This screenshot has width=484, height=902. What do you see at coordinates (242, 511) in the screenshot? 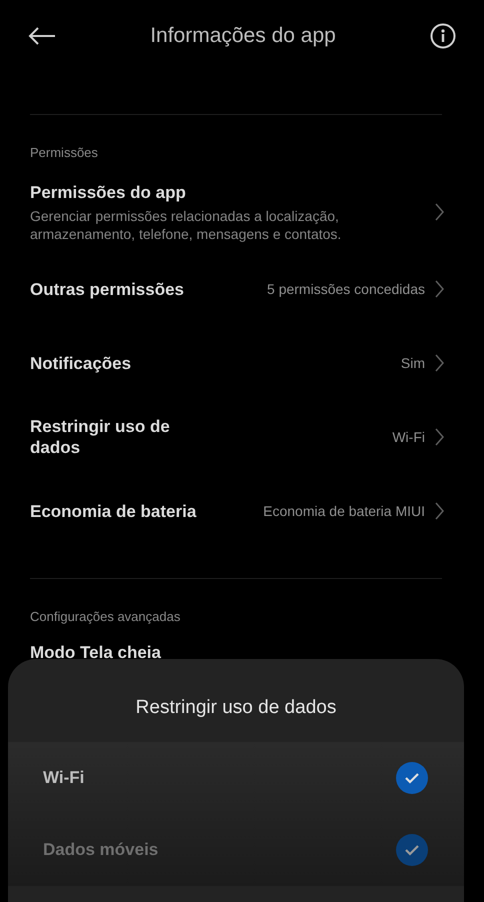
I see `settings-row: Economia de bateria Economia de bateria MIUI` at bounding box center [242, 511].